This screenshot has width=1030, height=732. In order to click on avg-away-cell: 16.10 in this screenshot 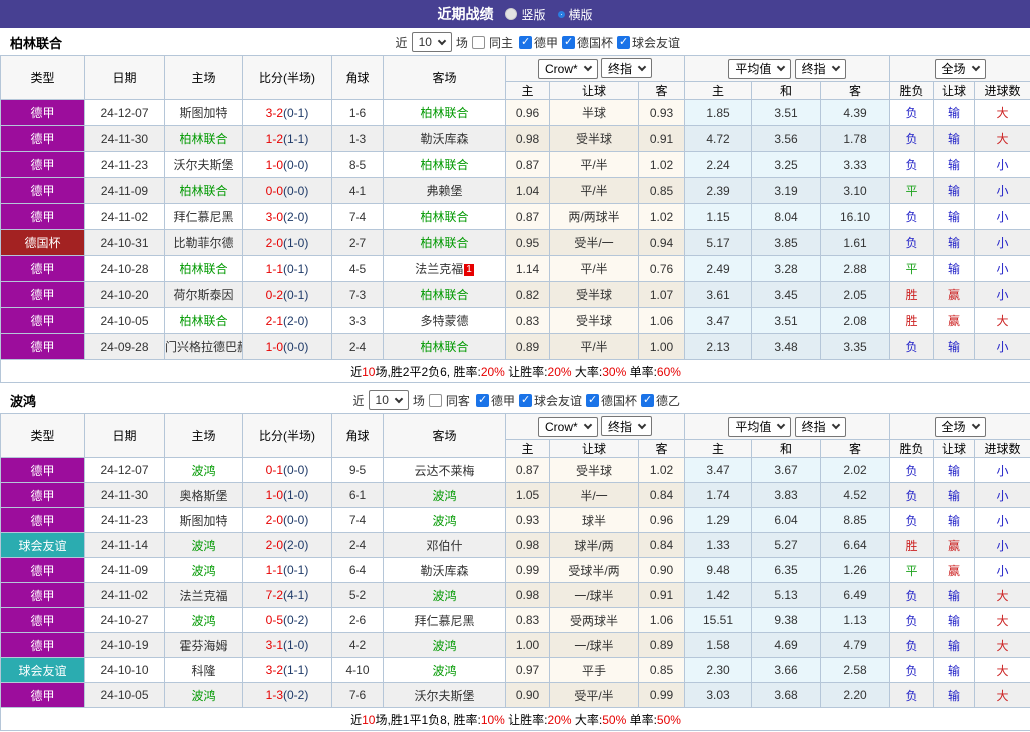, I will do `click(855, 216)`.